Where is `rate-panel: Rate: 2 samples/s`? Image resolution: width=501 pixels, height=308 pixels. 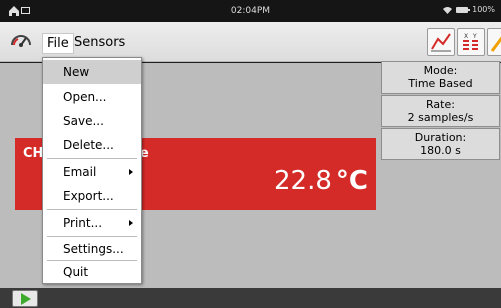 rate-panel: Rate: 2 samples/s is located at coordinates (440, 111).